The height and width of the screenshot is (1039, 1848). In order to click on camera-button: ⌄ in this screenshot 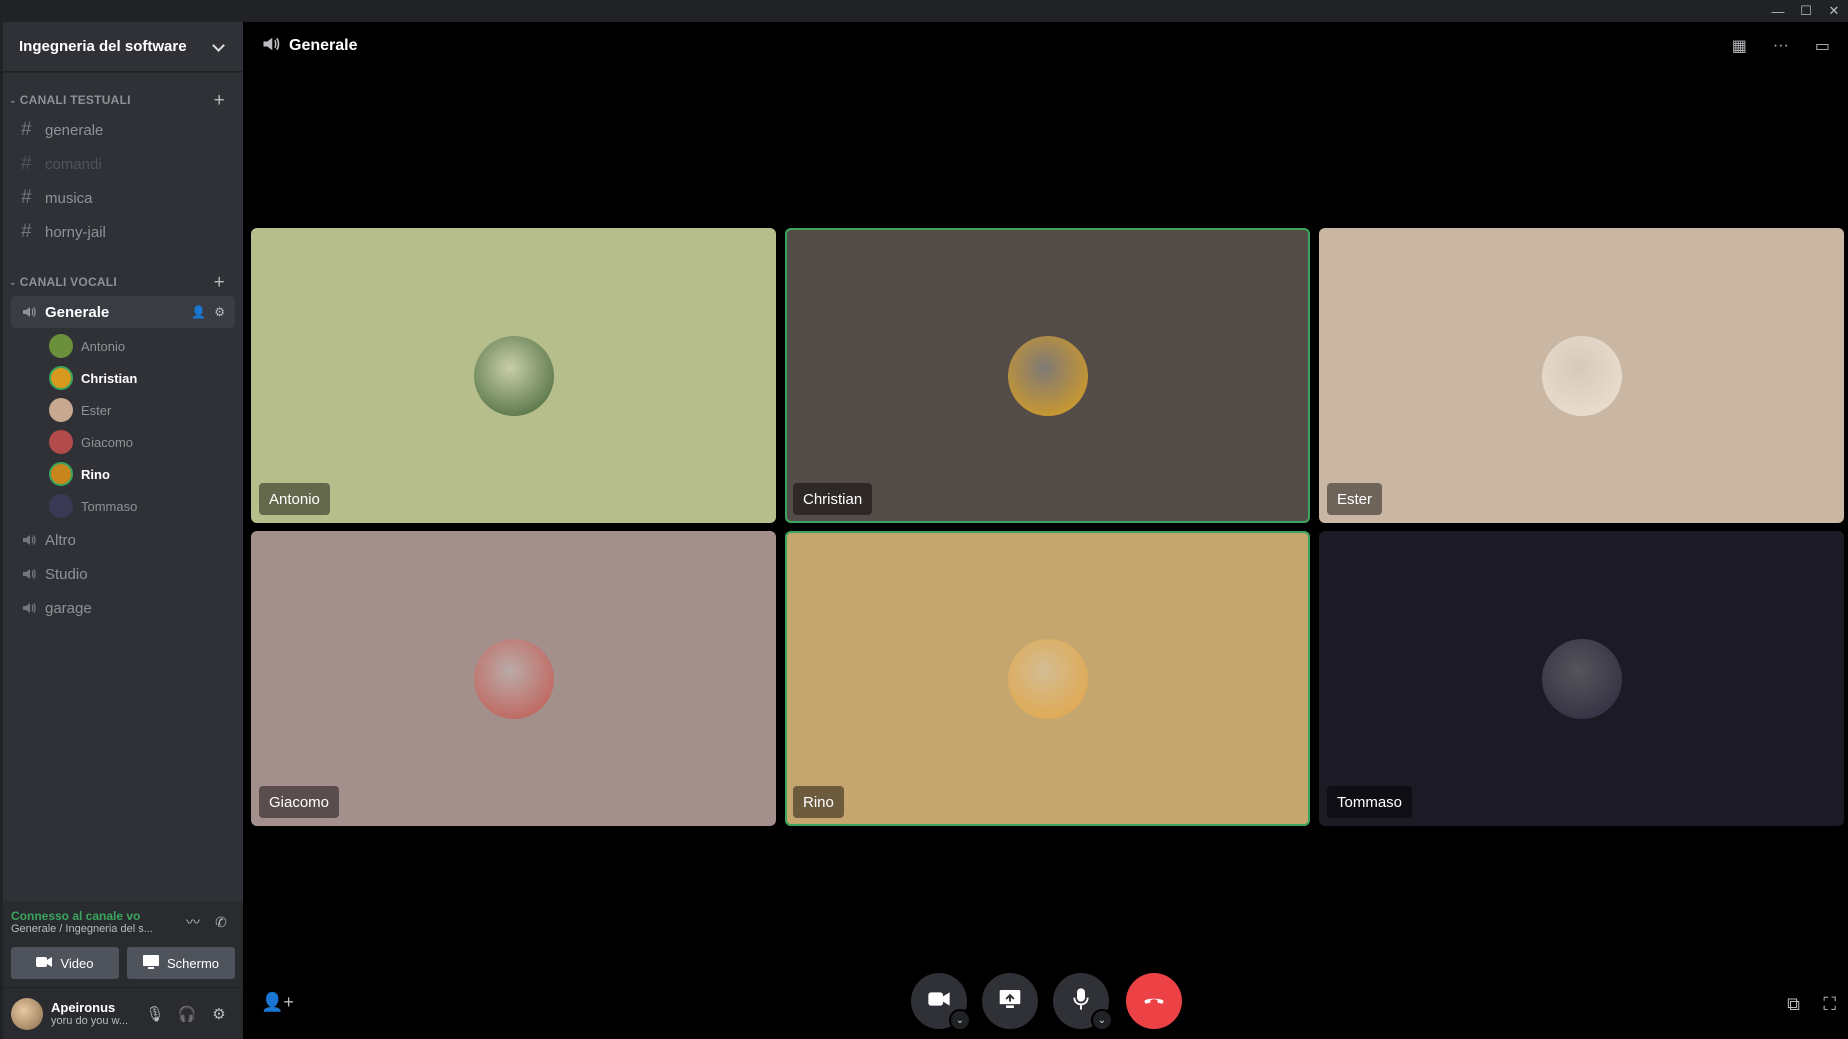, I will do `click(941, 1002)`.